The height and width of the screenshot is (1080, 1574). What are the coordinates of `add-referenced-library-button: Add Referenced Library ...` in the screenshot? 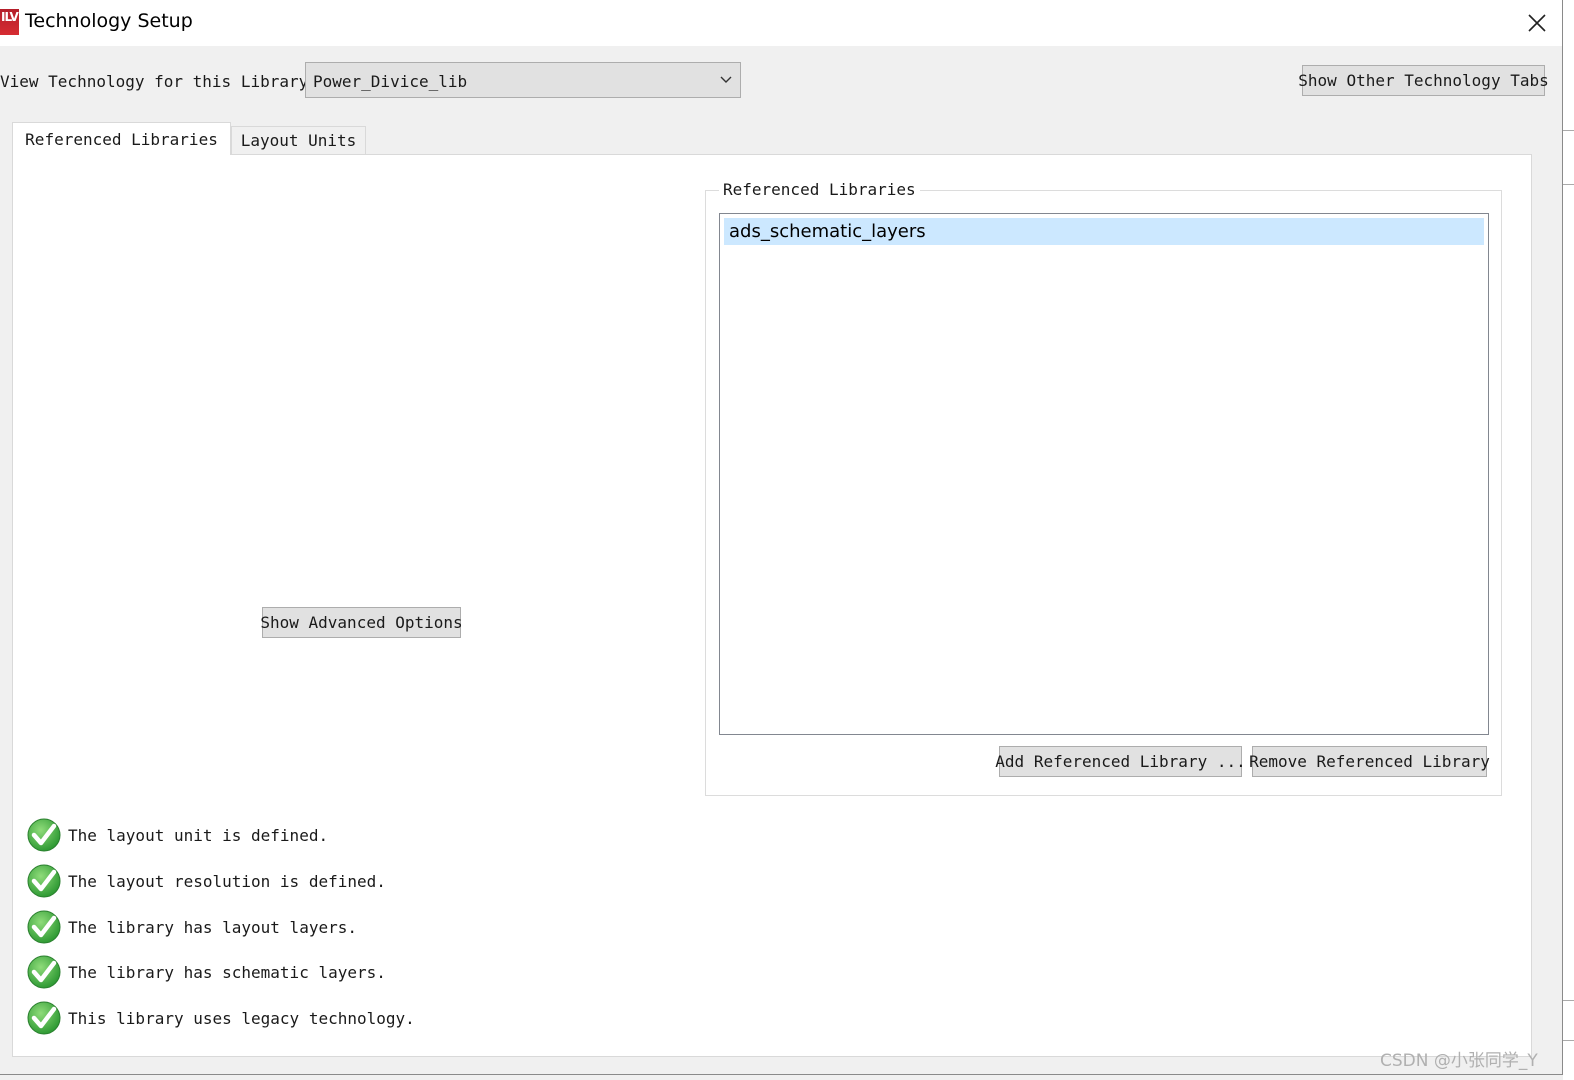 It's located at (1120, 761).